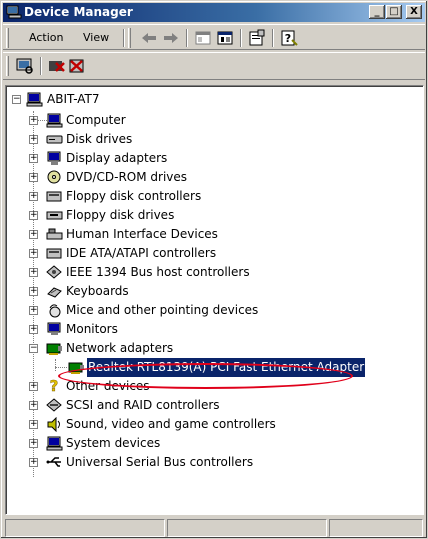  I want to click on network-adapter-icon, so click(54, 349).